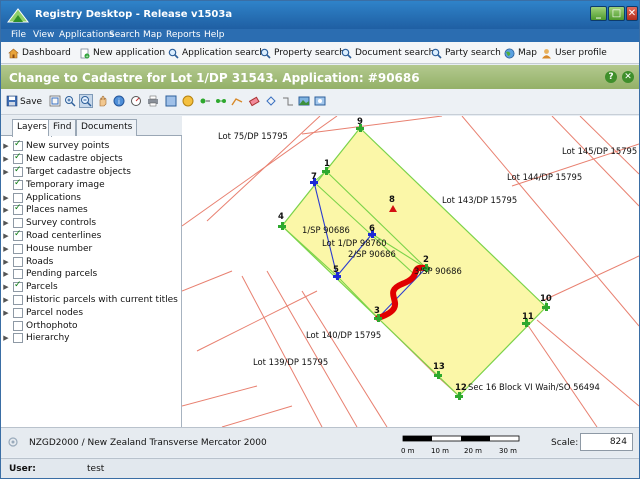 Image resolution: width=640 pixels, height=479 pixels. I want to click on add-point-icon, so click(205, 101).